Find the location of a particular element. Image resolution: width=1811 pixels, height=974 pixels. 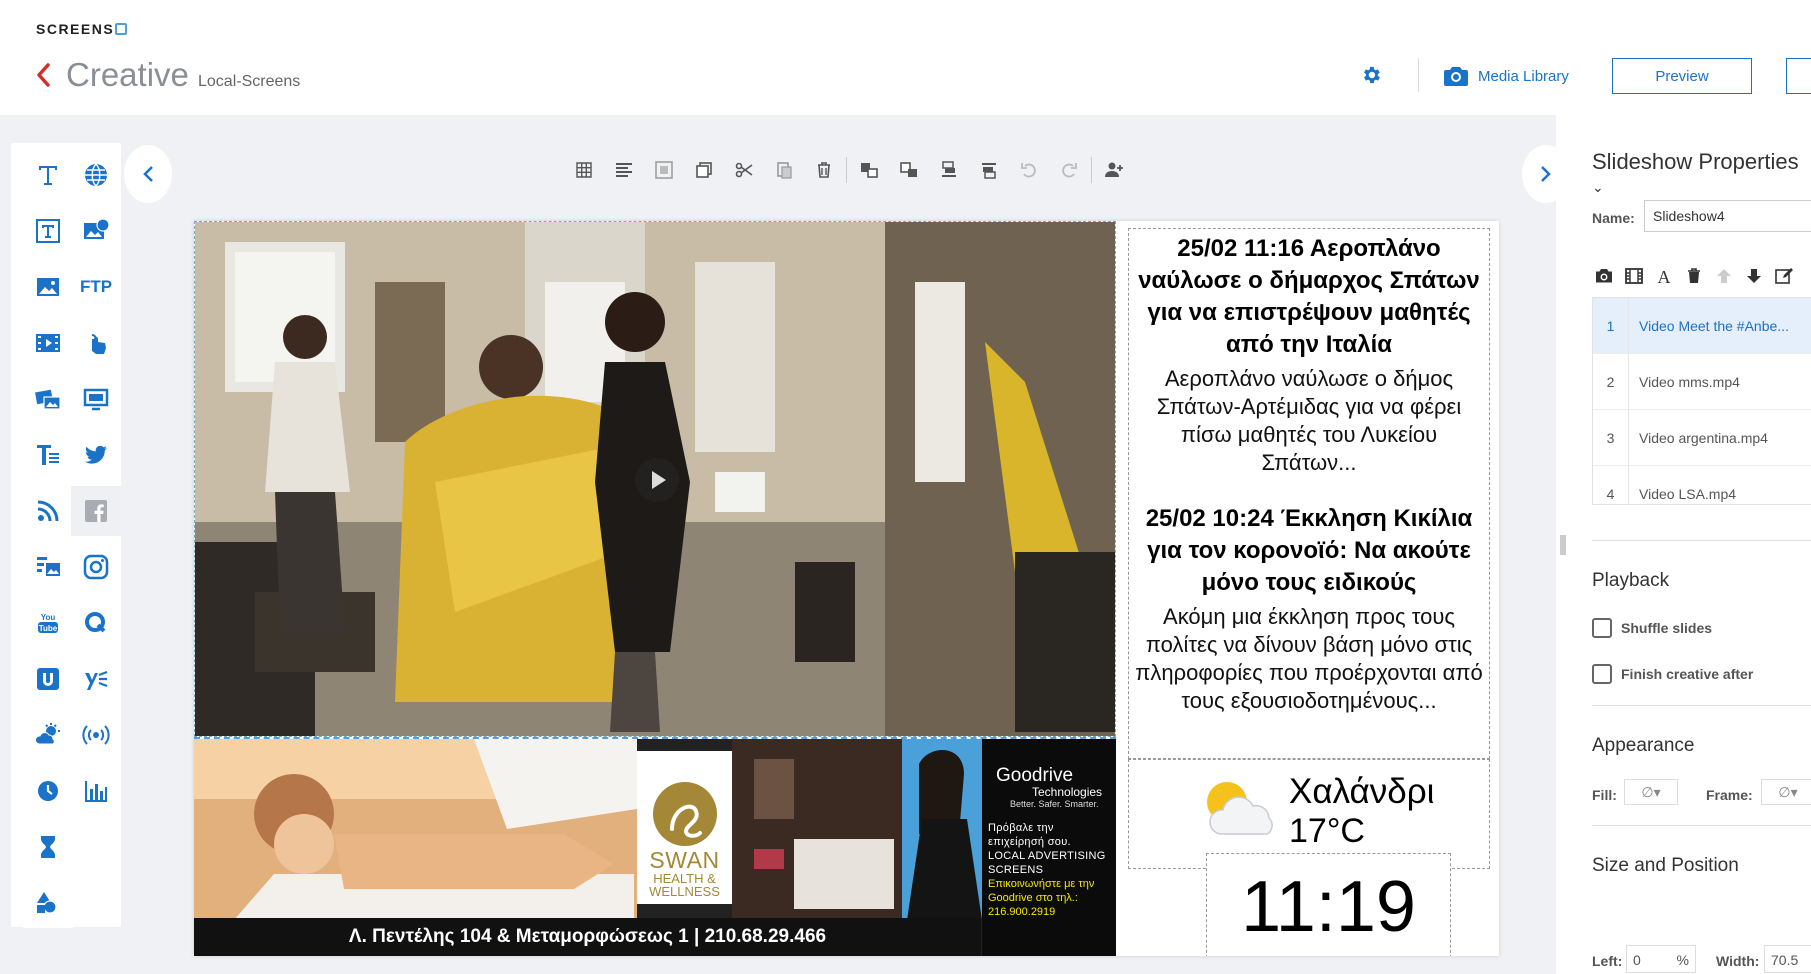

slide-item: 4 Video LSA.mp4 is located at coordinates (1702, 485).